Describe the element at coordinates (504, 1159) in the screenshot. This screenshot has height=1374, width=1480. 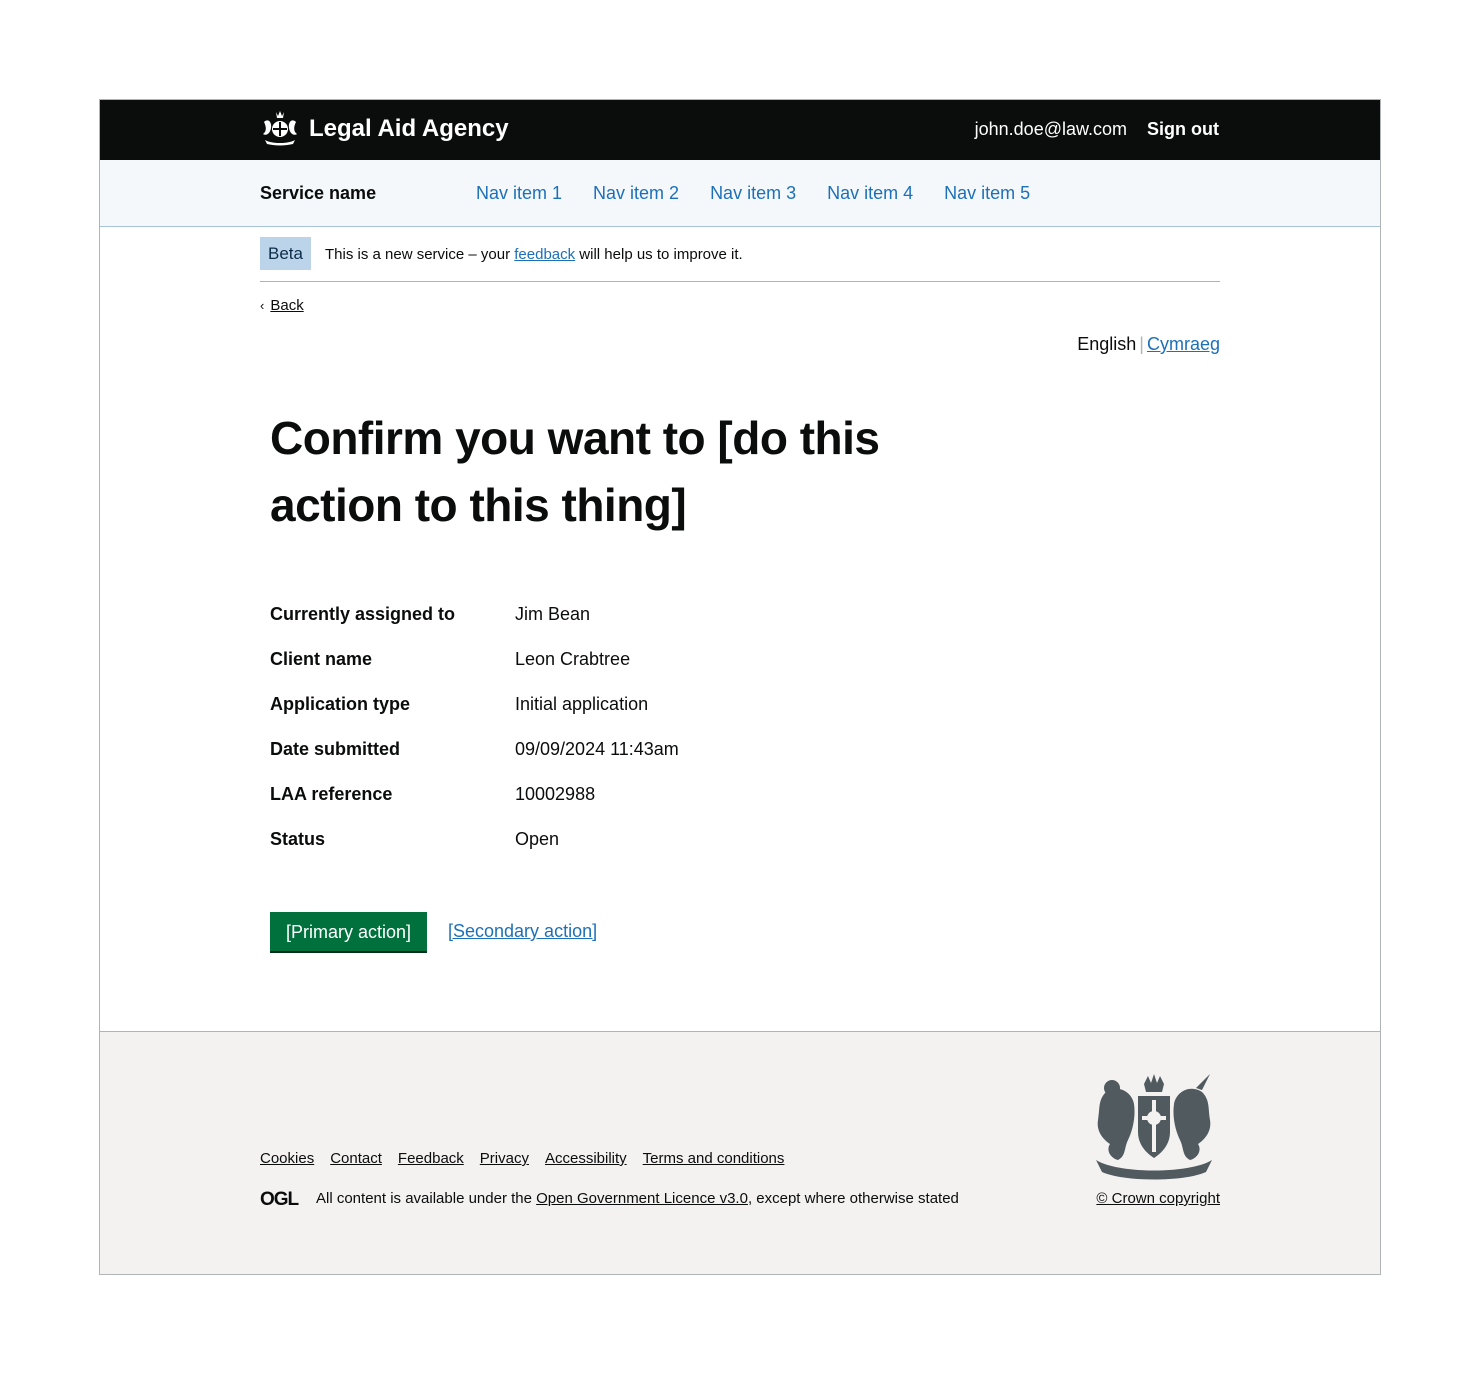
I see `footer-link-privacy: Privacy` at that location.